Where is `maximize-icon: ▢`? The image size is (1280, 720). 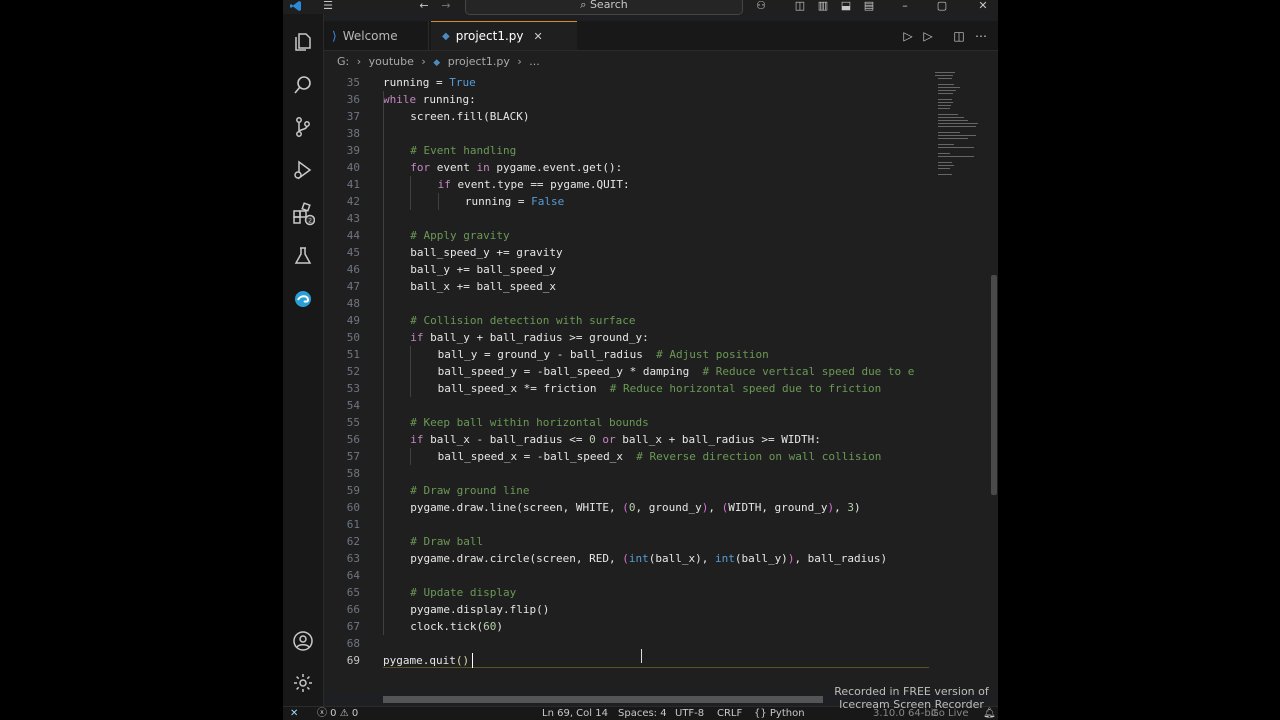
maximize-icon: ▢ is located at coordinates (942, 6).